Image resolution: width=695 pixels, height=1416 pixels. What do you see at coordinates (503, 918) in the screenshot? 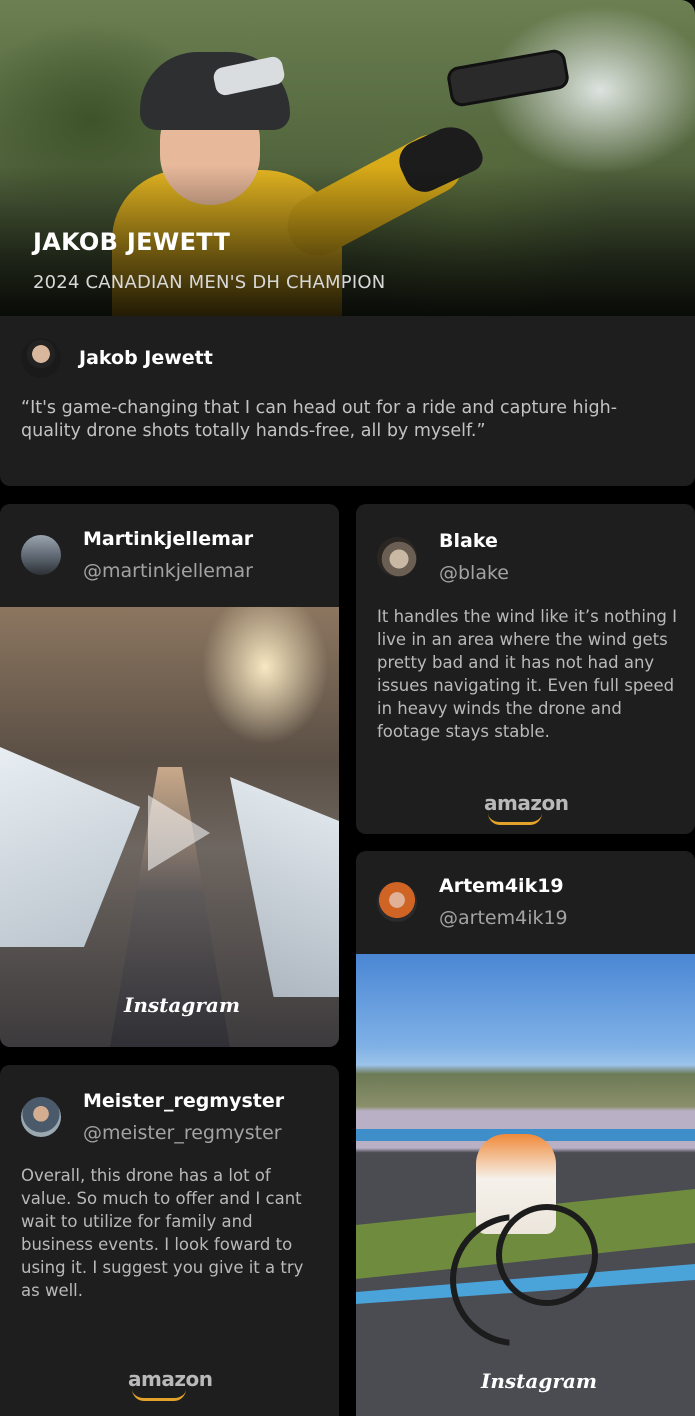
I see `user-handle: @artem4ik19` at bounding box center [503, 918].